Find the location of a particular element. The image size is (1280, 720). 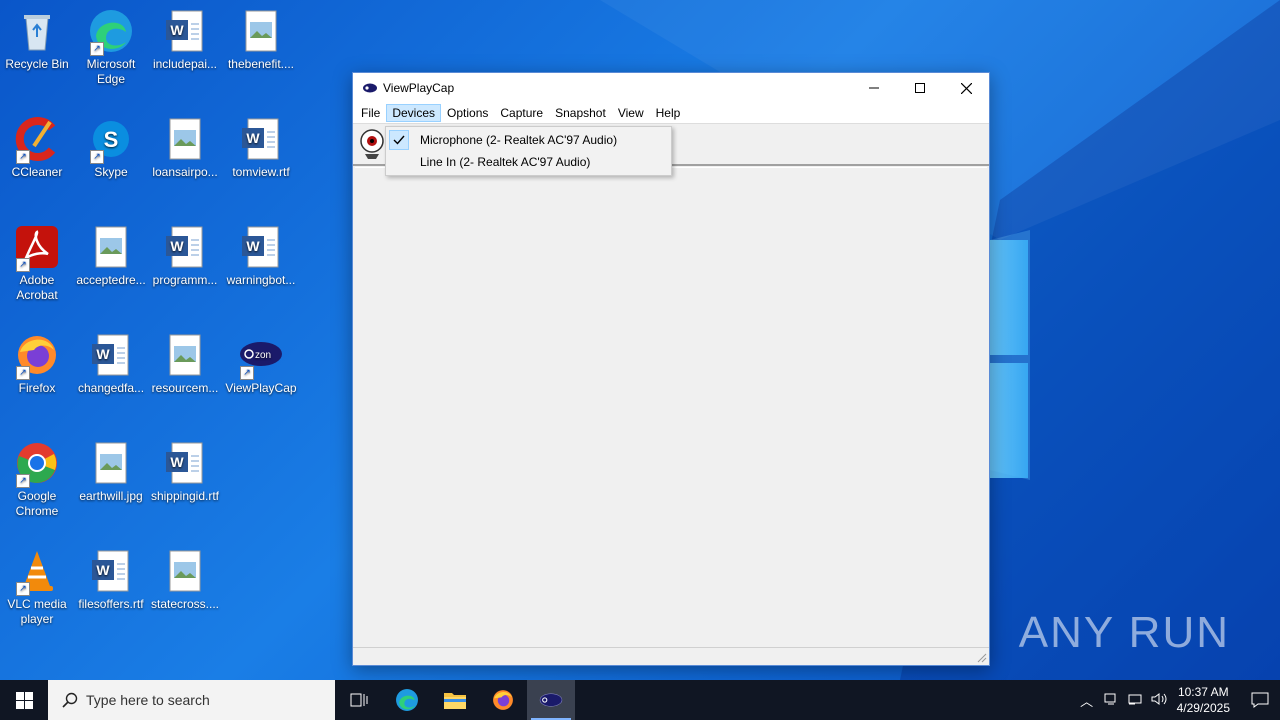

vlc-icon: ↗ is located at coordinates (37, 572).